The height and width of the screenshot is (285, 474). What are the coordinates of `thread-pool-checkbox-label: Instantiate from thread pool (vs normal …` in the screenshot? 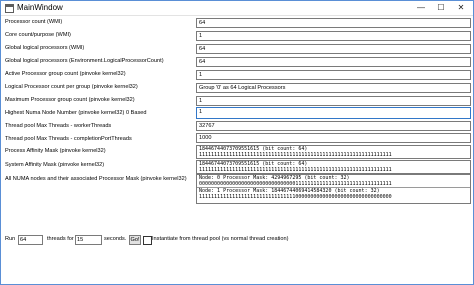 It's located at (220, 239).